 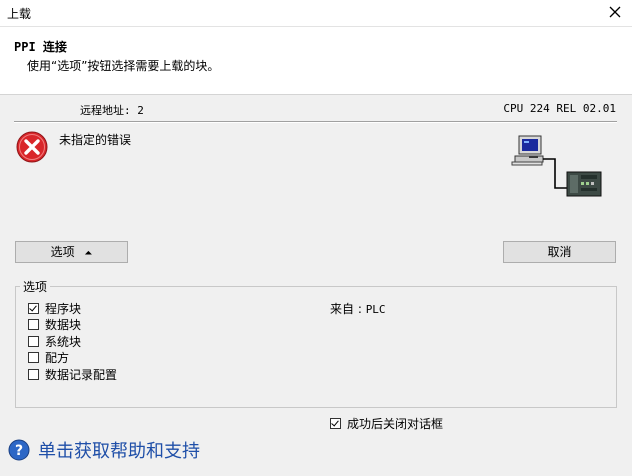 What do you see at coordinates (375, 309) in the screenshot?
I see `source-value: PLC` at bounding box center [375, 309].